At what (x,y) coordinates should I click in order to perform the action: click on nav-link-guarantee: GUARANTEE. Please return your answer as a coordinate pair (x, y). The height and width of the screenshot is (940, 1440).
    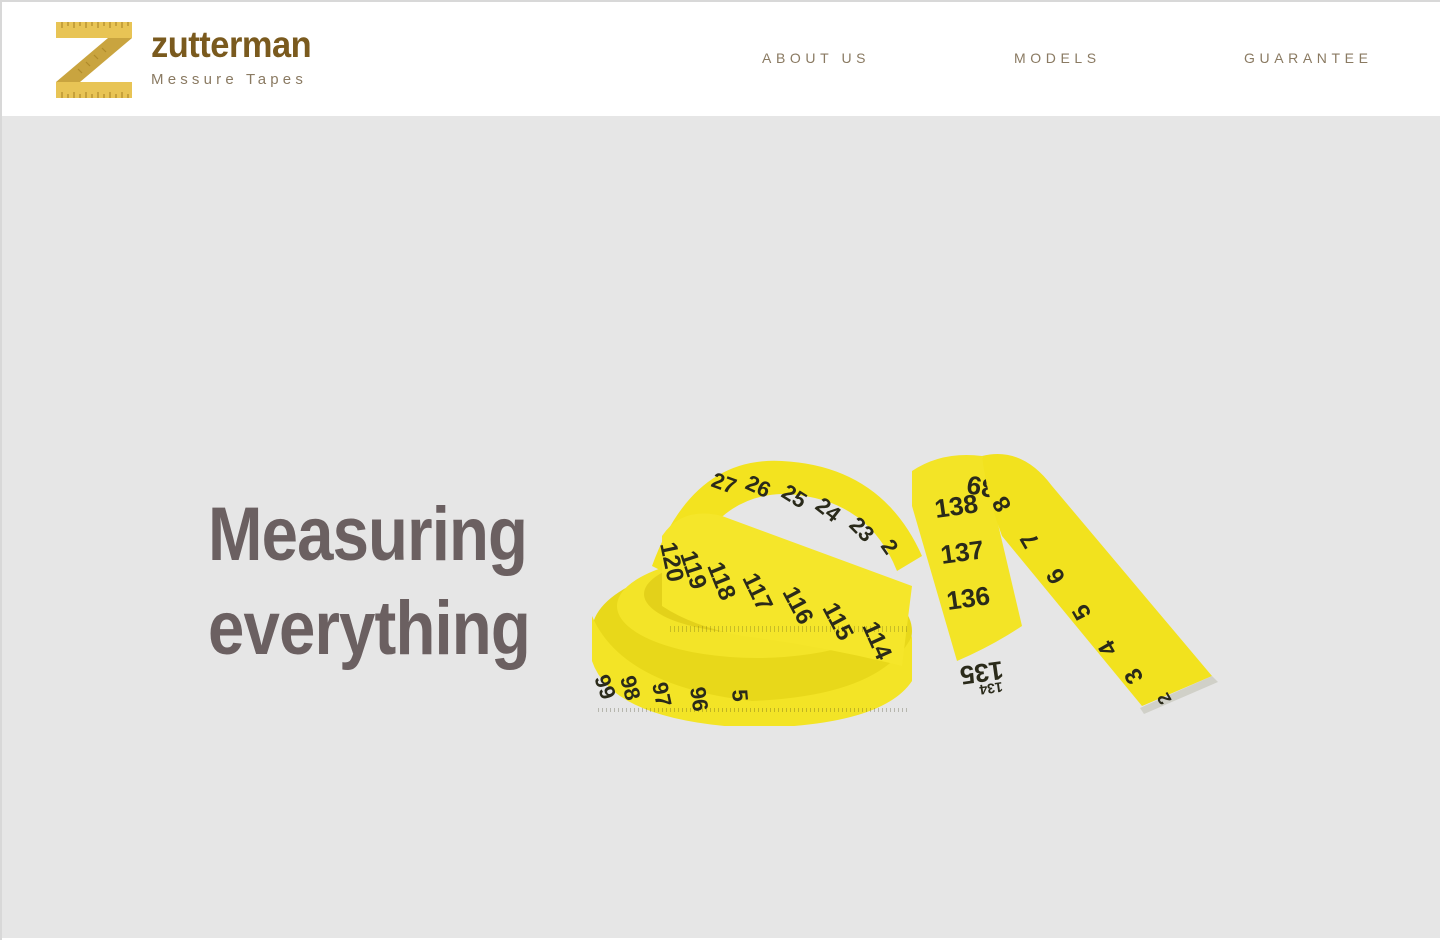
    Looking at the image, I should click on (1308, 58).